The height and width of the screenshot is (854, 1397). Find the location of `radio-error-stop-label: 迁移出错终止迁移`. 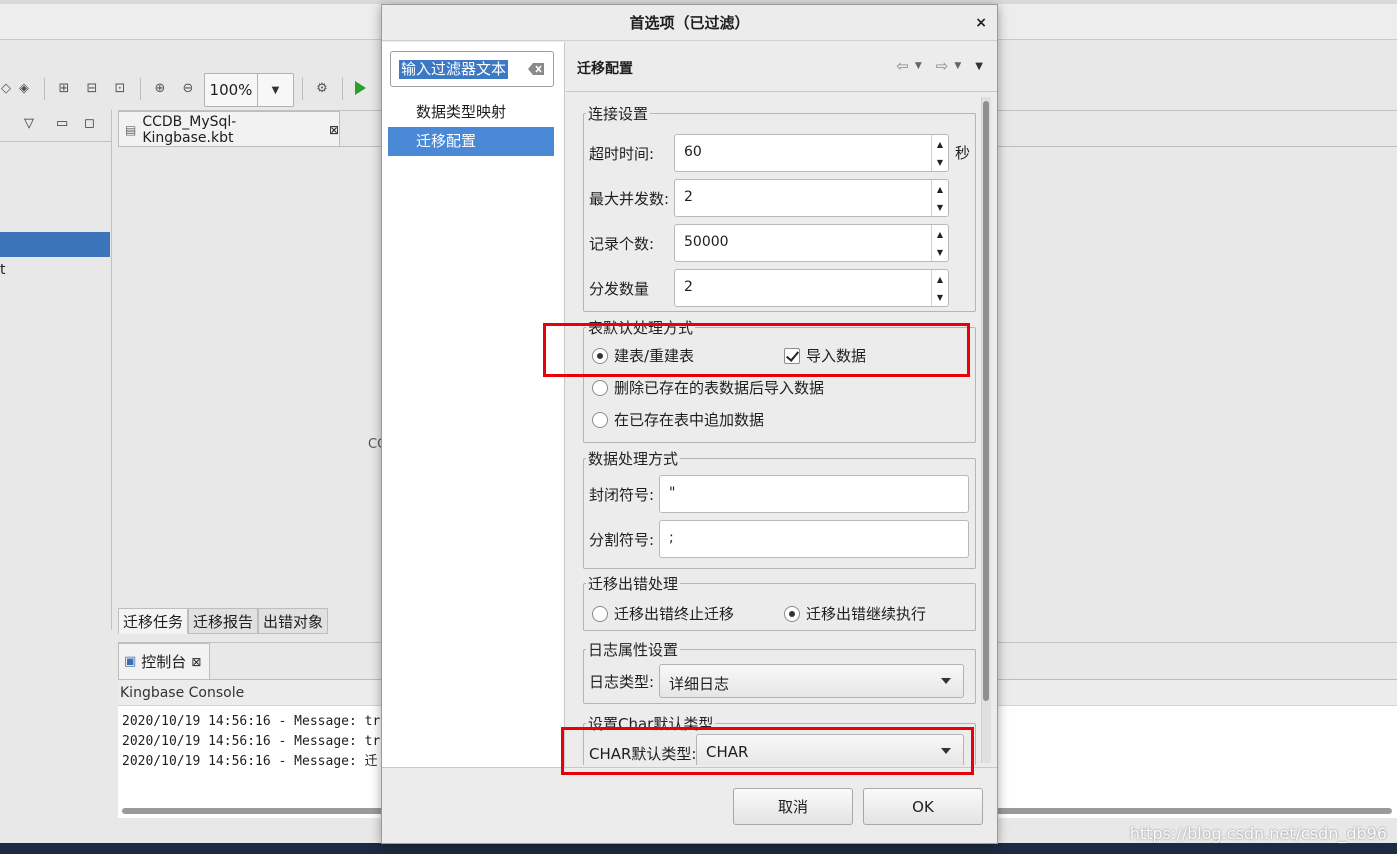

radio-error-stop-label: 迁移出错终止迁移 is located at coordinates (674, 614).